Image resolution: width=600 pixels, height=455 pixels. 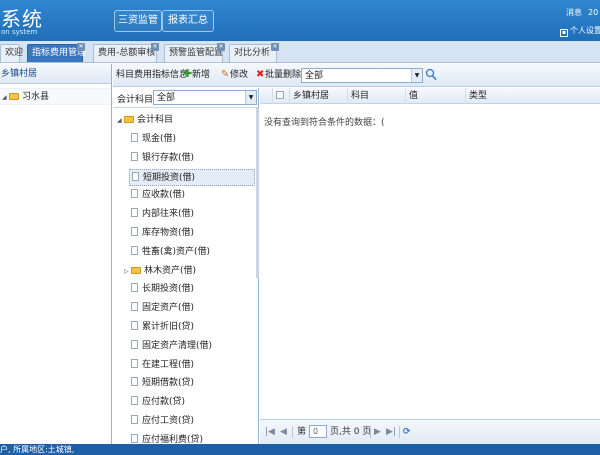 What do you see at coordinates (580, 31) in the screenshot?
I see `user-settings-link: ▪ 个人设置` at bounding box center [580, 31].